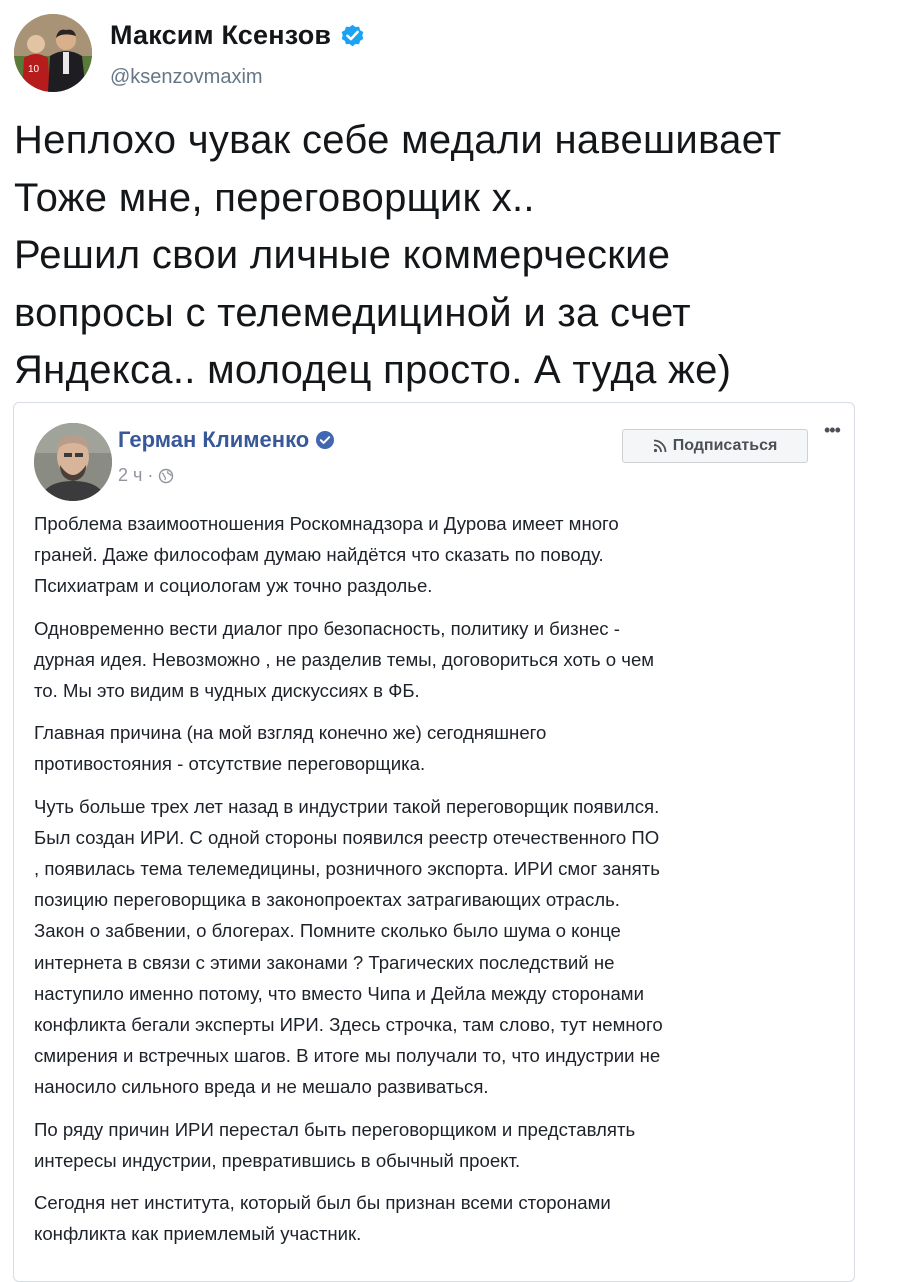 This screenshot has width=921, height=1282. I want to click on globe-icon, so click(166, 476).